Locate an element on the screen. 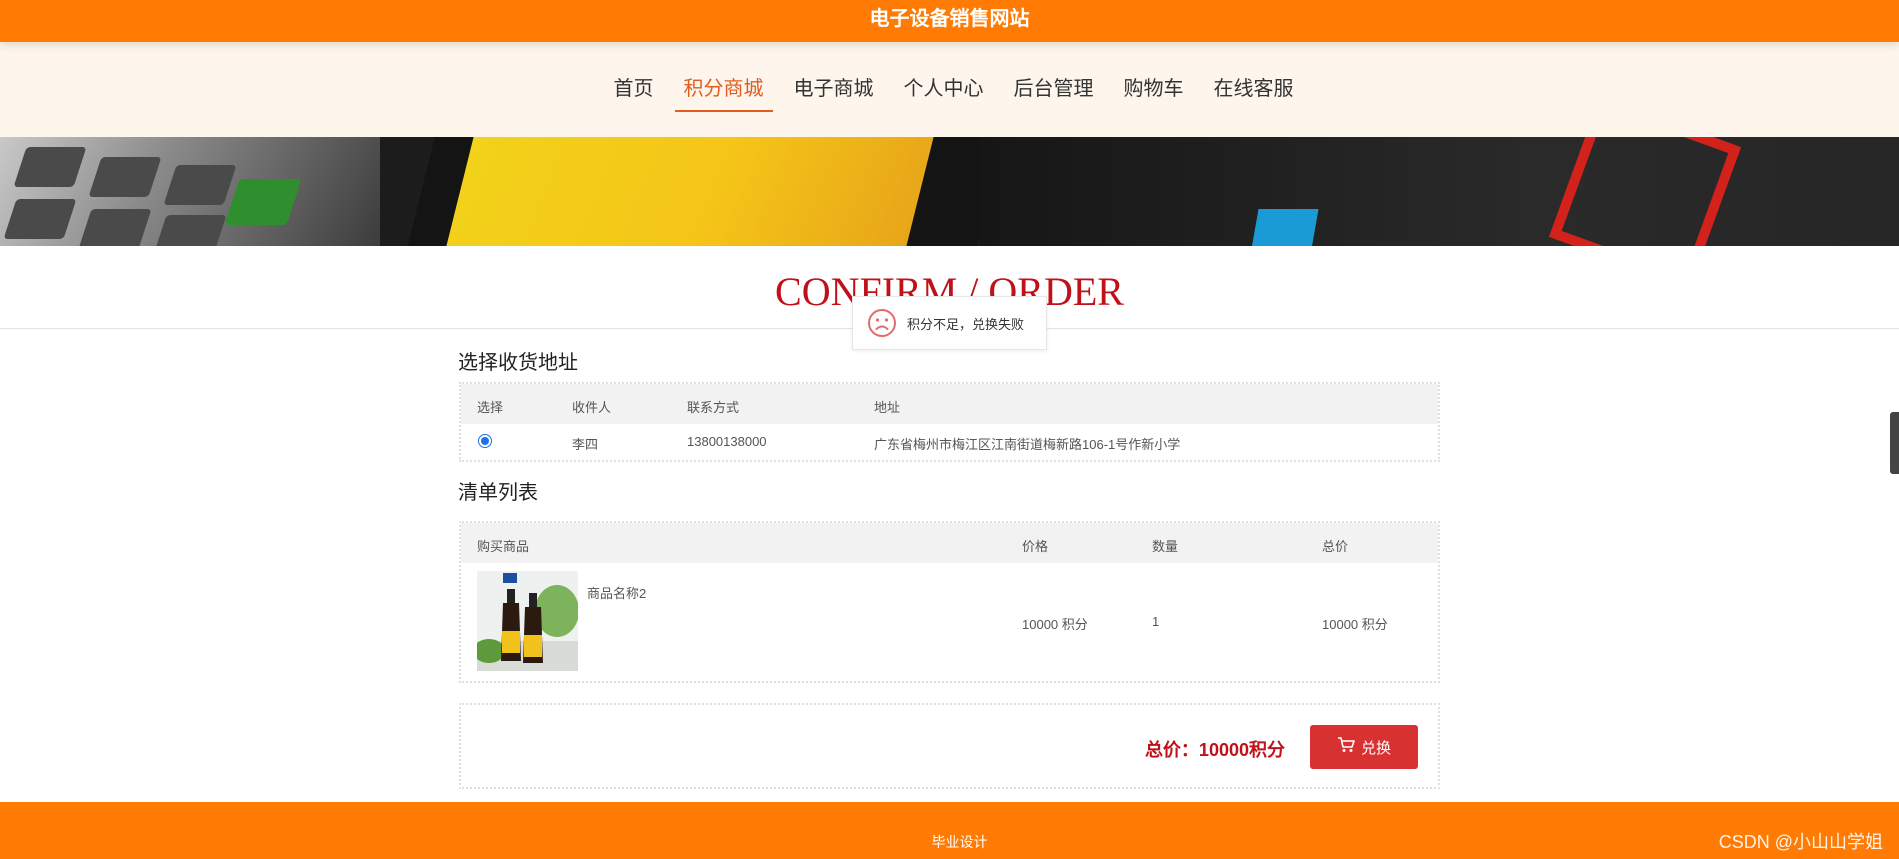 The width and height of the screenshot is (1899, 859). header-total: 总价 is located at coordinates (1335, 546).